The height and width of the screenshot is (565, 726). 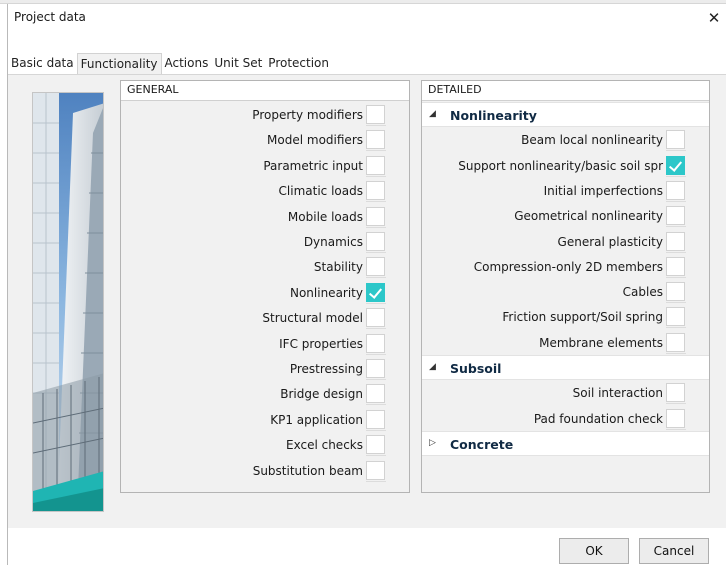 I want to click on general-row-label: Property modifiers, so click(x=307, y=115).